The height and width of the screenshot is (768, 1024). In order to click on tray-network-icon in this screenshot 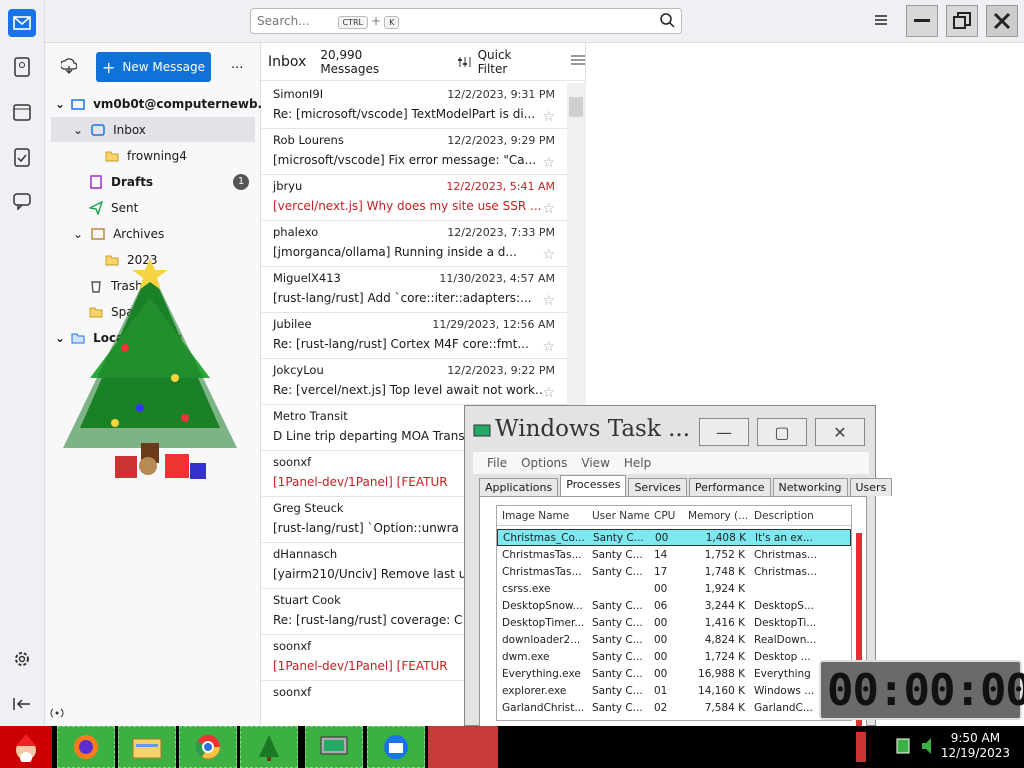, I will do `click(905, 747)`.